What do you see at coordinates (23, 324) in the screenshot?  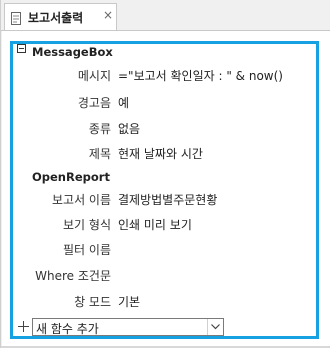 I see `plus-icon` at bounding box center [23, 324].